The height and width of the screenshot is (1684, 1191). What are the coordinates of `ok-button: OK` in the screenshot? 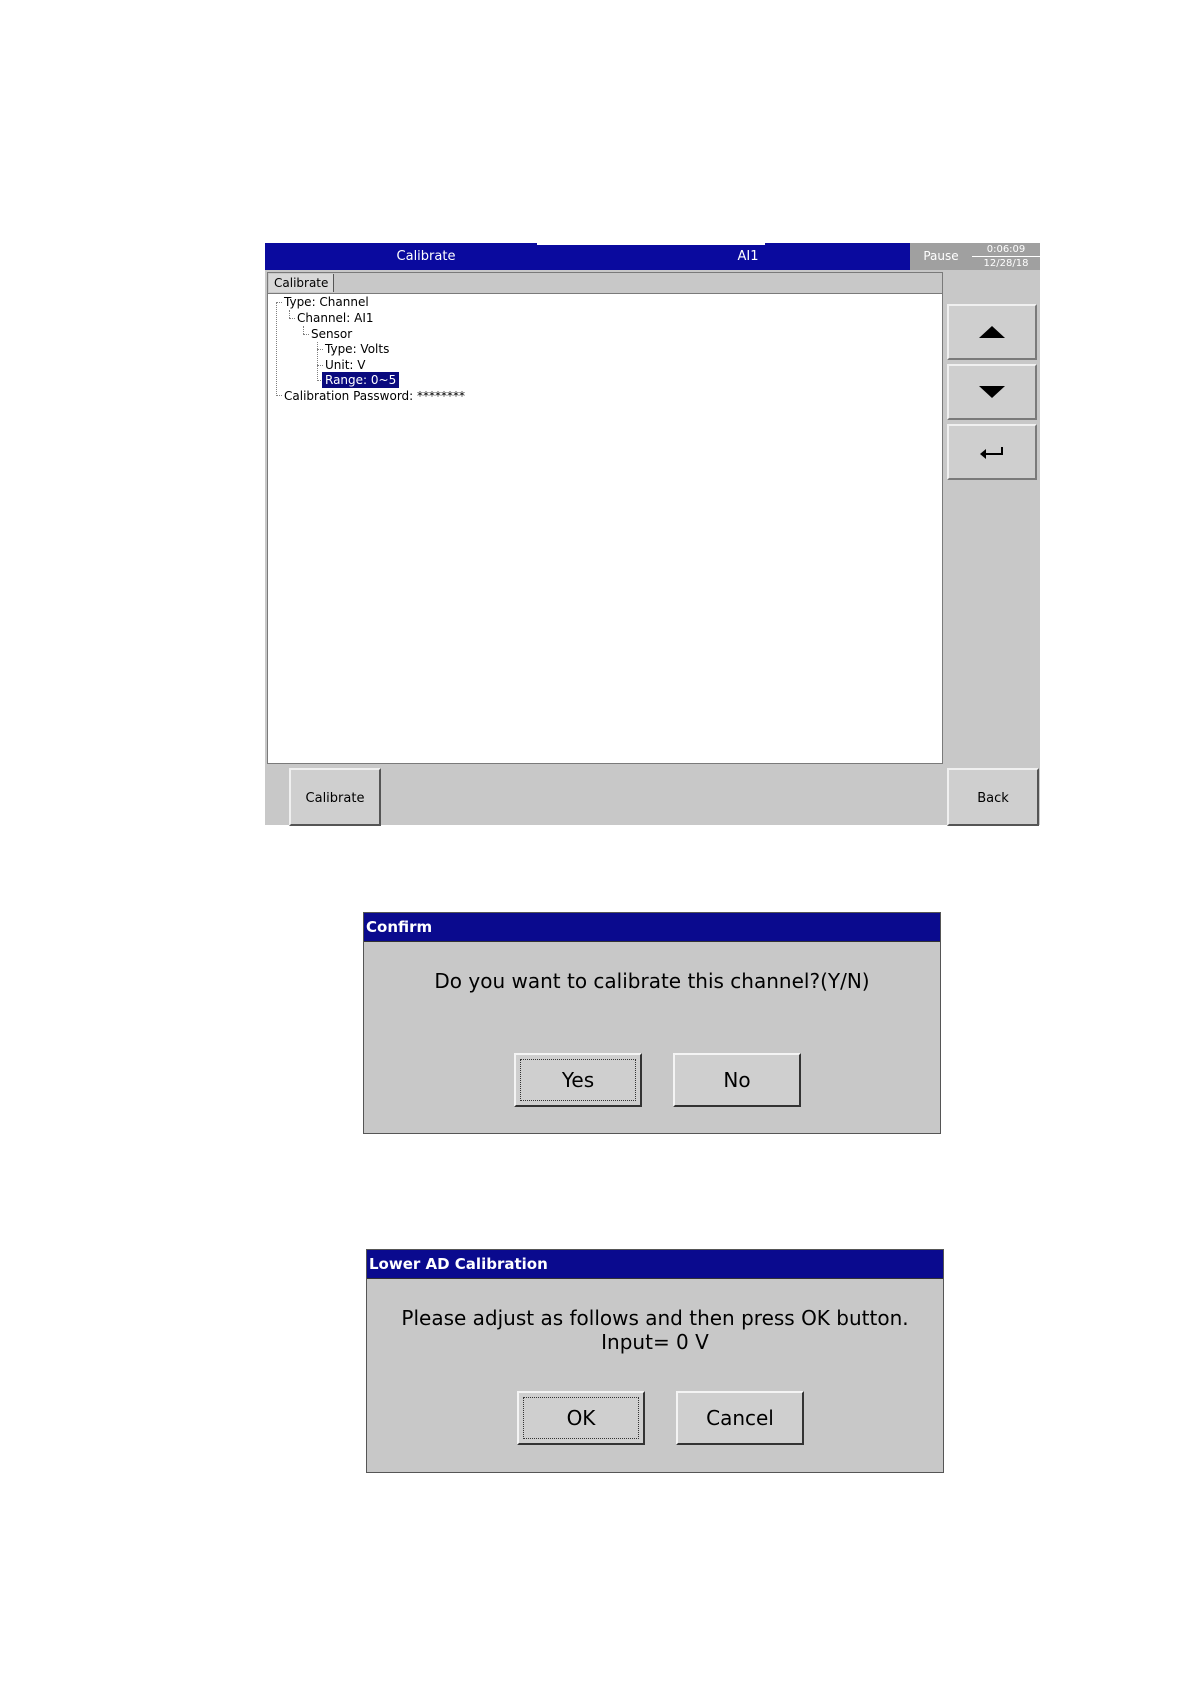 It's located at (581, 1418).